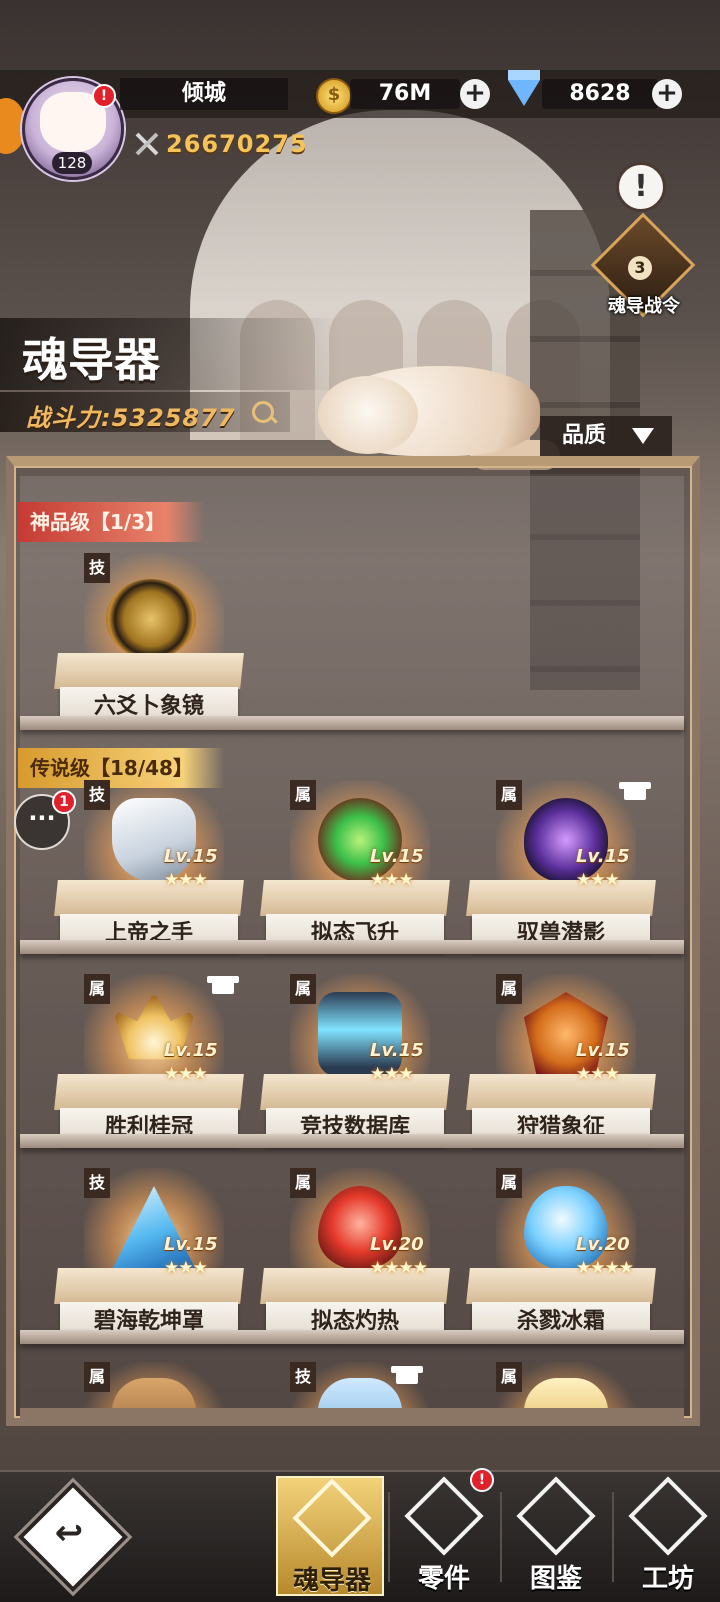  Describe the element at coordinates (147, 144) in the screenshot. I see `crossed-swords-icon` at that location.